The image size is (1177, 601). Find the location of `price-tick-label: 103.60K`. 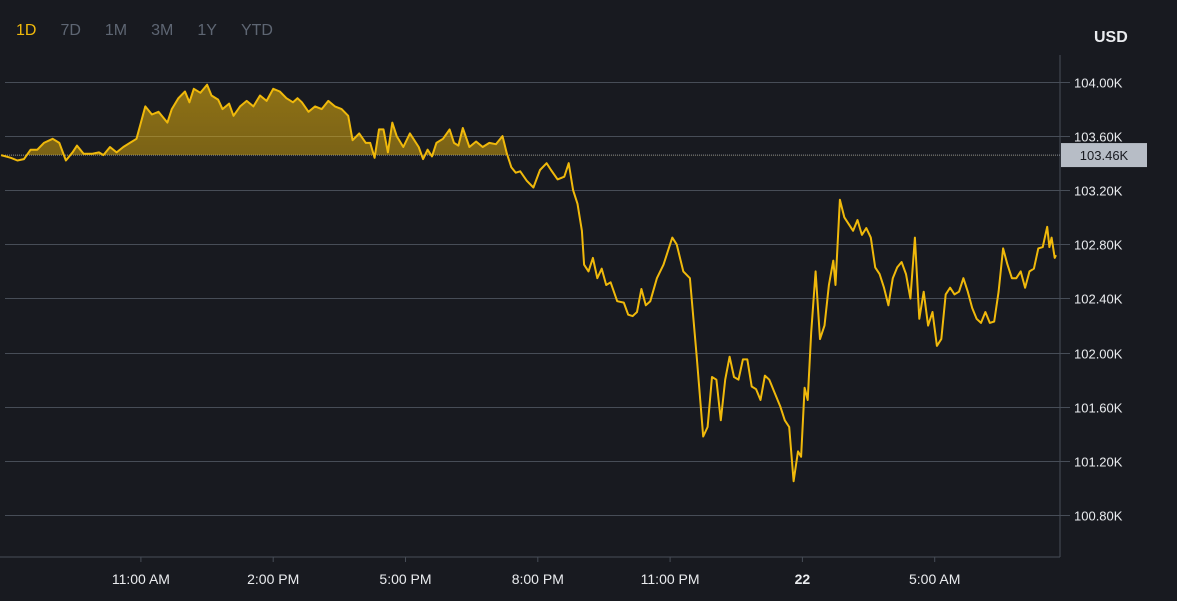

price-tick-label: 103.60K is located at coordinates (1098, 137).